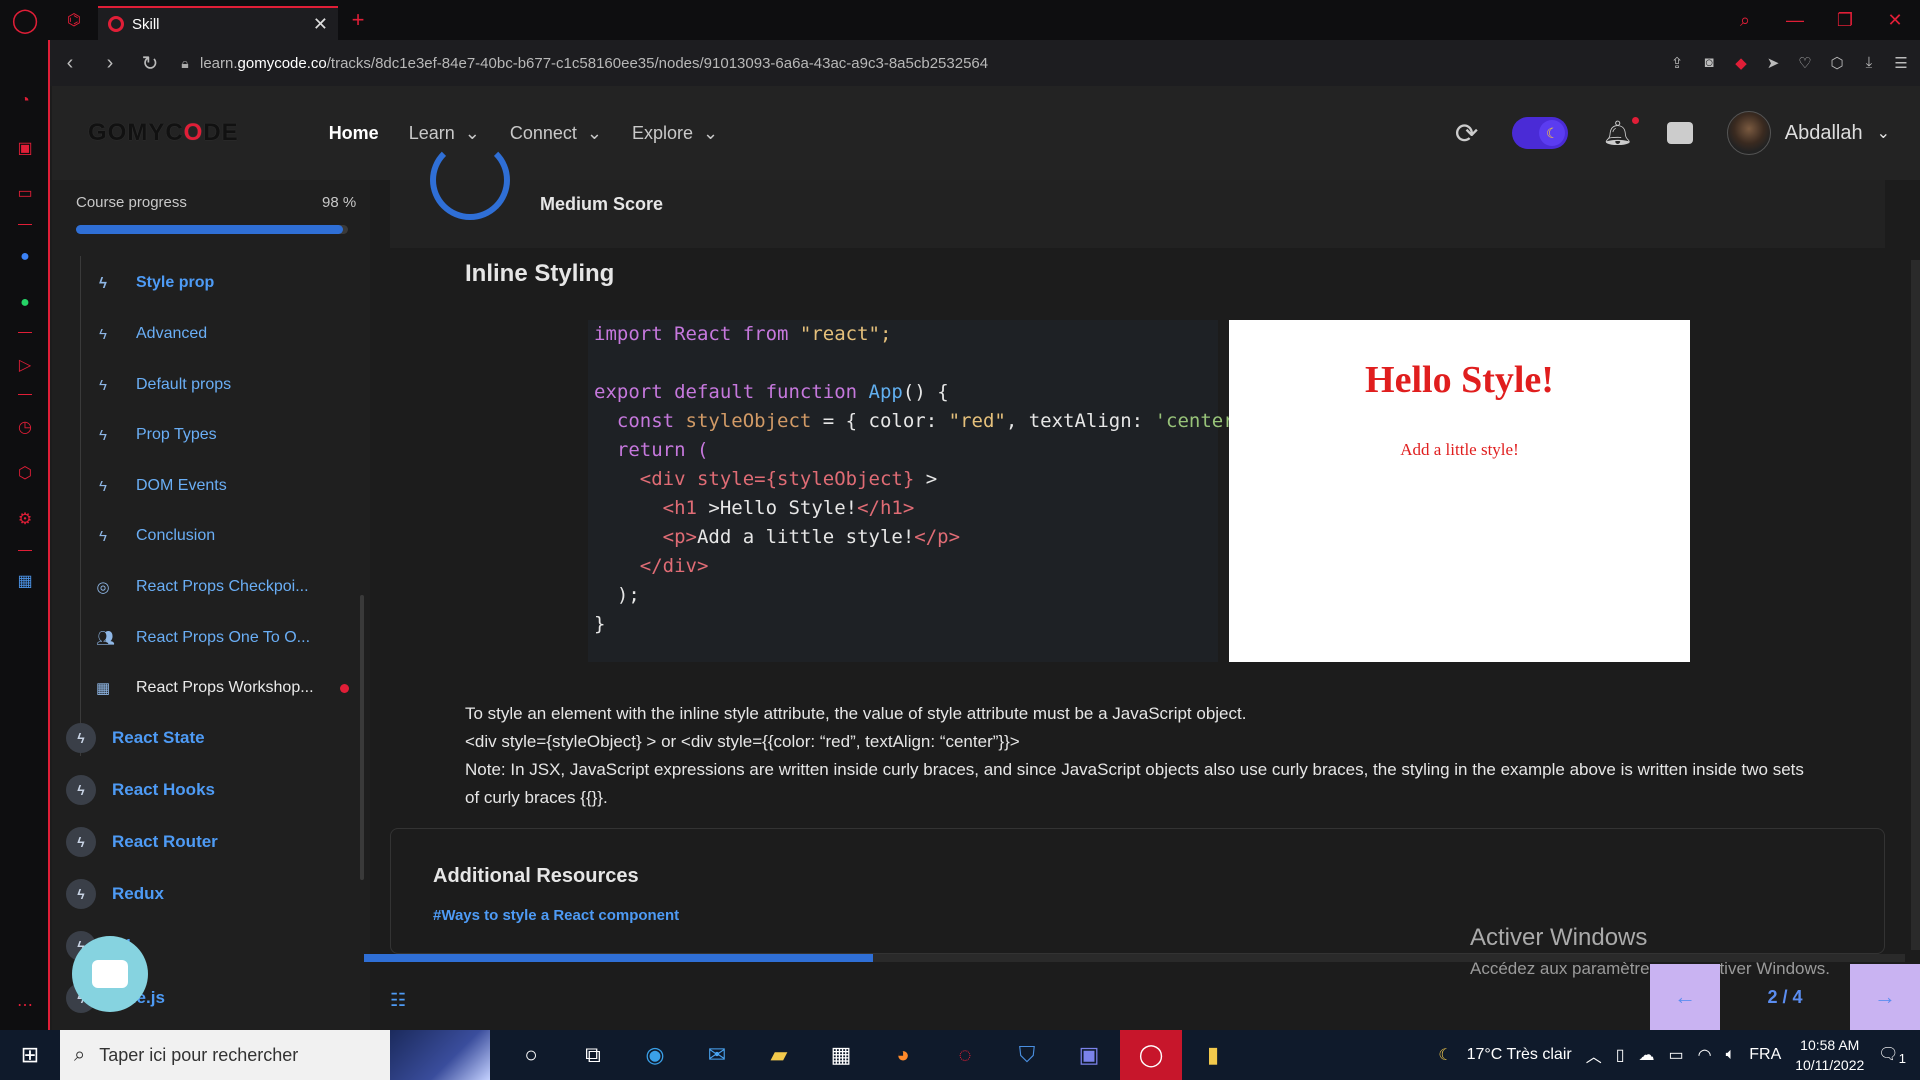 Image resolution: width=1920 pixels, height=1080 pixels. Describe the element at coordinates (362, 737) in the screenshot. I see `sidebar-scrollbar` at that location.